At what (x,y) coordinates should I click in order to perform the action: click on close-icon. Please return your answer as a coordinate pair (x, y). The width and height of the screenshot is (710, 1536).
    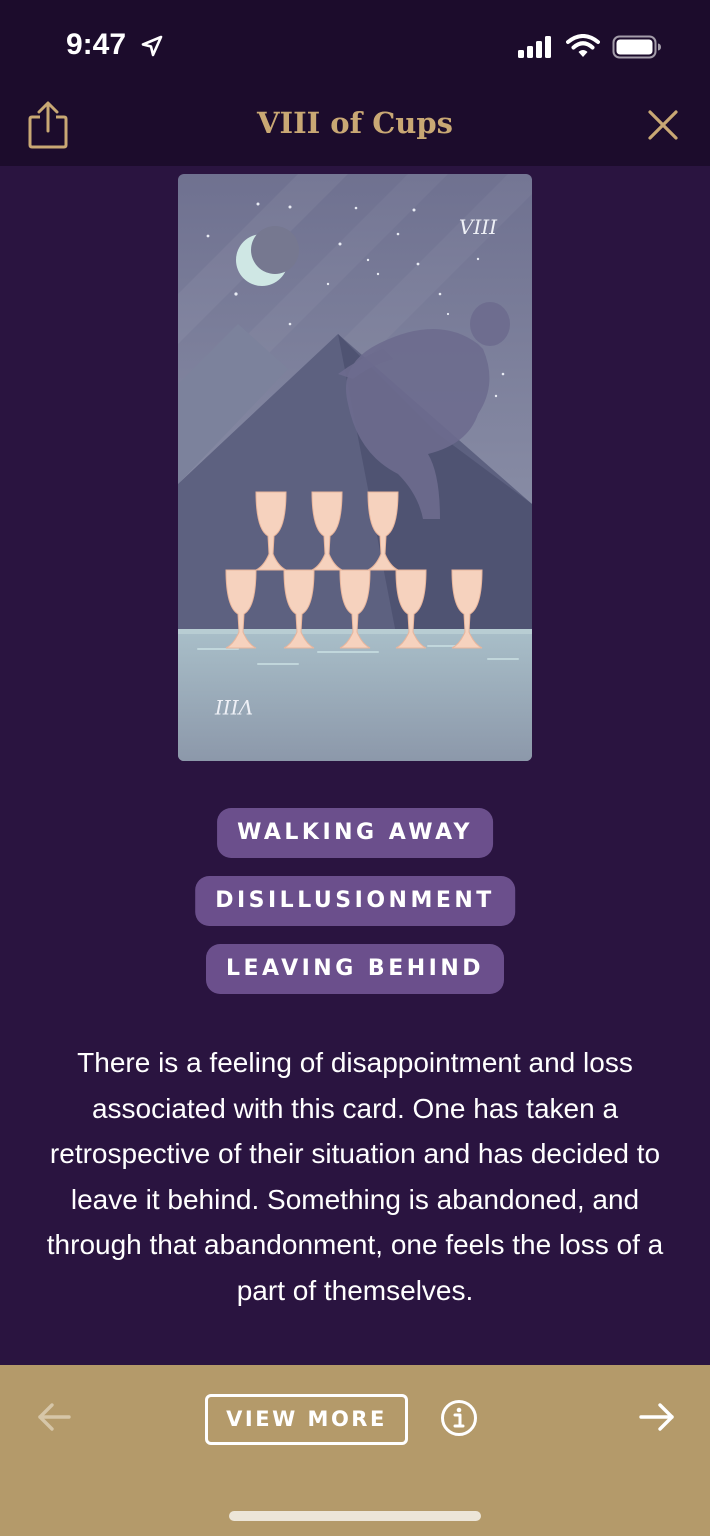
    Looking at the image, I should click on (663, 125).